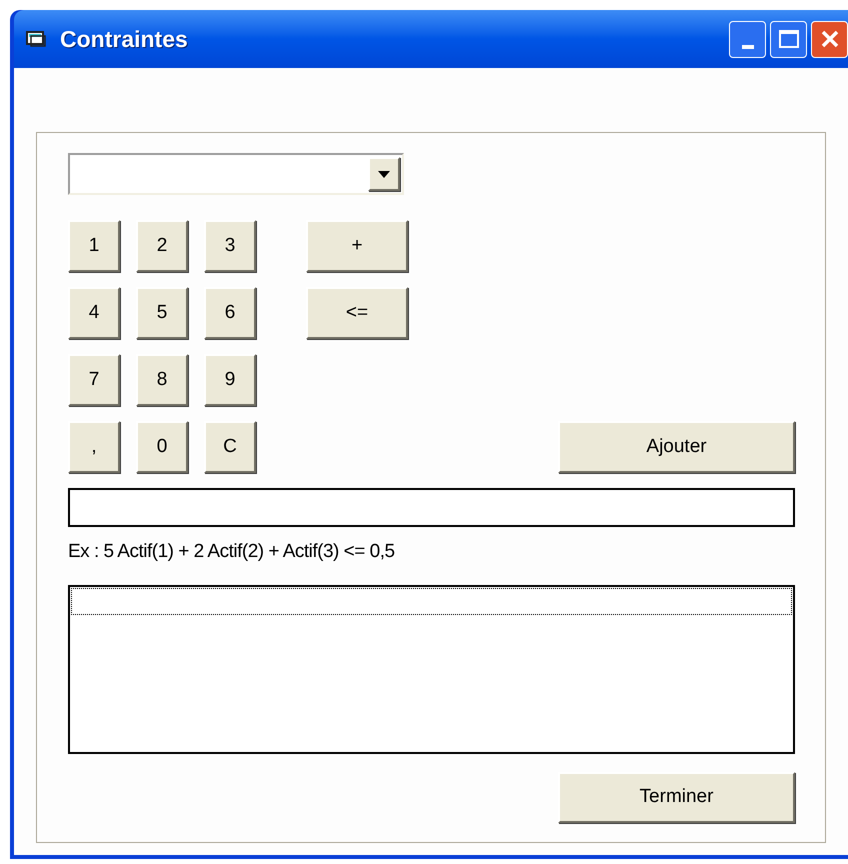 Image resolution: width=848 pixels, height=864 pixels. I want to click on close-icon, so click(830, 39).